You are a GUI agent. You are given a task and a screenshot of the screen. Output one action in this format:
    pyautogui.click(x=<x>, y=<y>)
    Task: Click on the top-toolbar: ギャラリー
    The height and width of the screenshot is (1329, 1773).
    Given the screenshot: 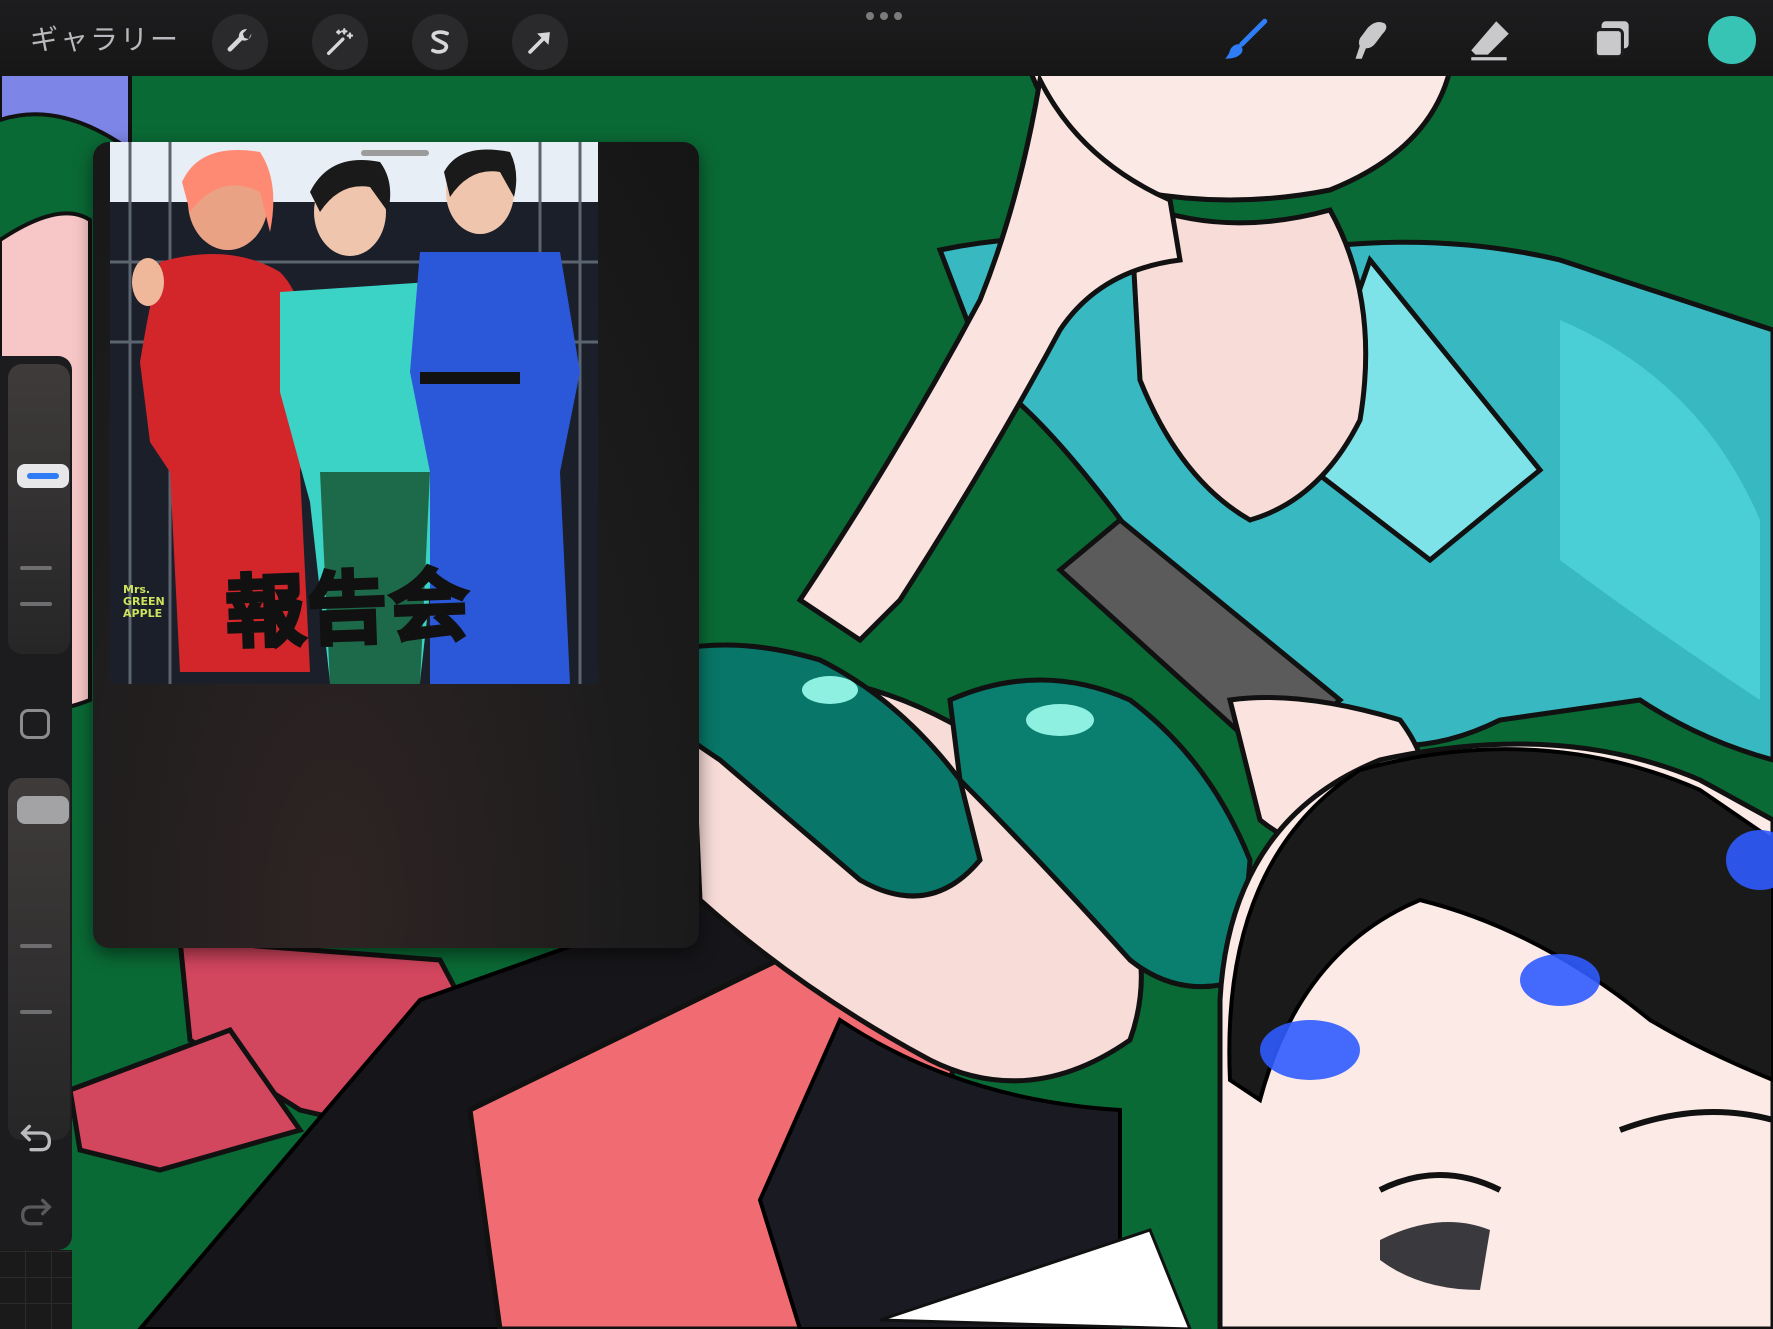 What is the action you would take?
    pyautogui.click(x=886, y=38)
    